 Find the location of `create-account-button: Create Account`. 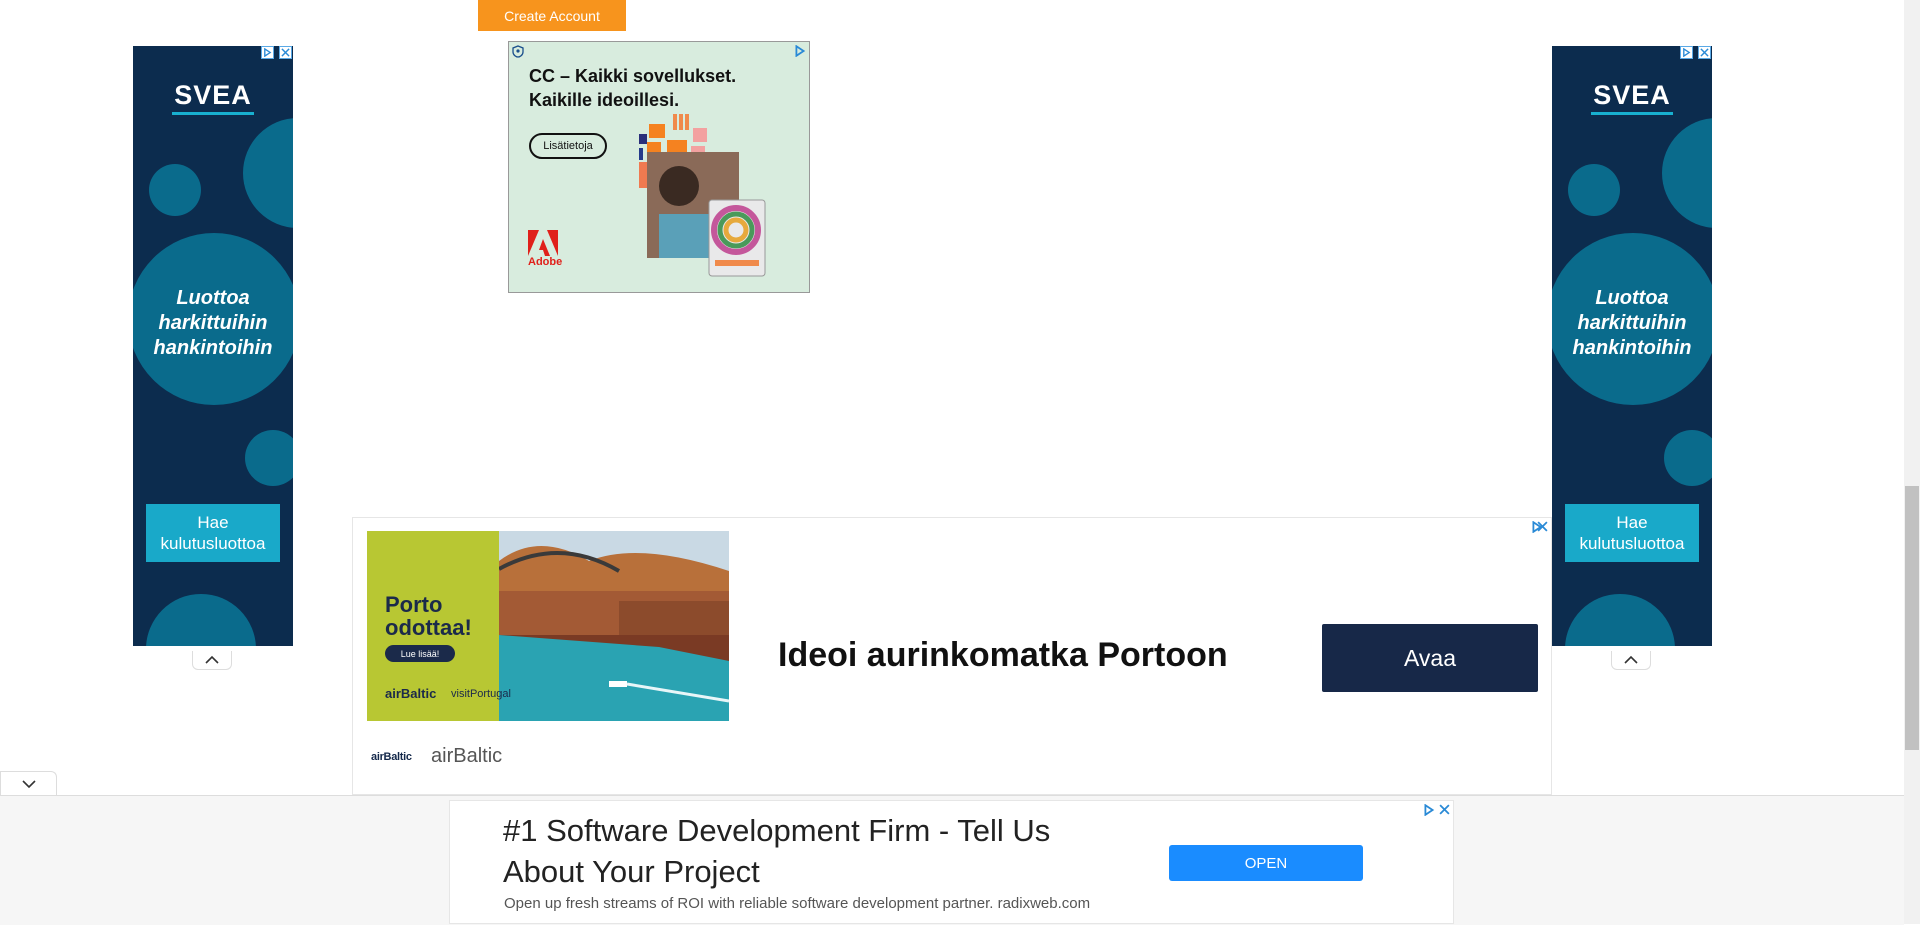

create-account-button: Create Account is located at coordinates (552, 15).